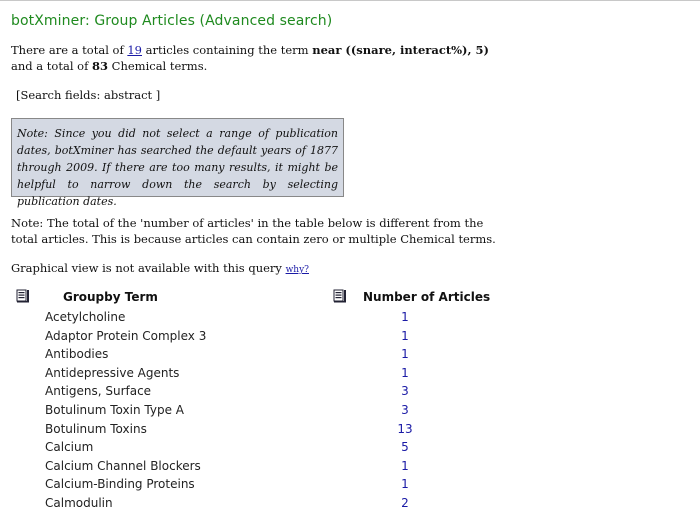  I want to click on row-count-link: 13, so click(405, 429).